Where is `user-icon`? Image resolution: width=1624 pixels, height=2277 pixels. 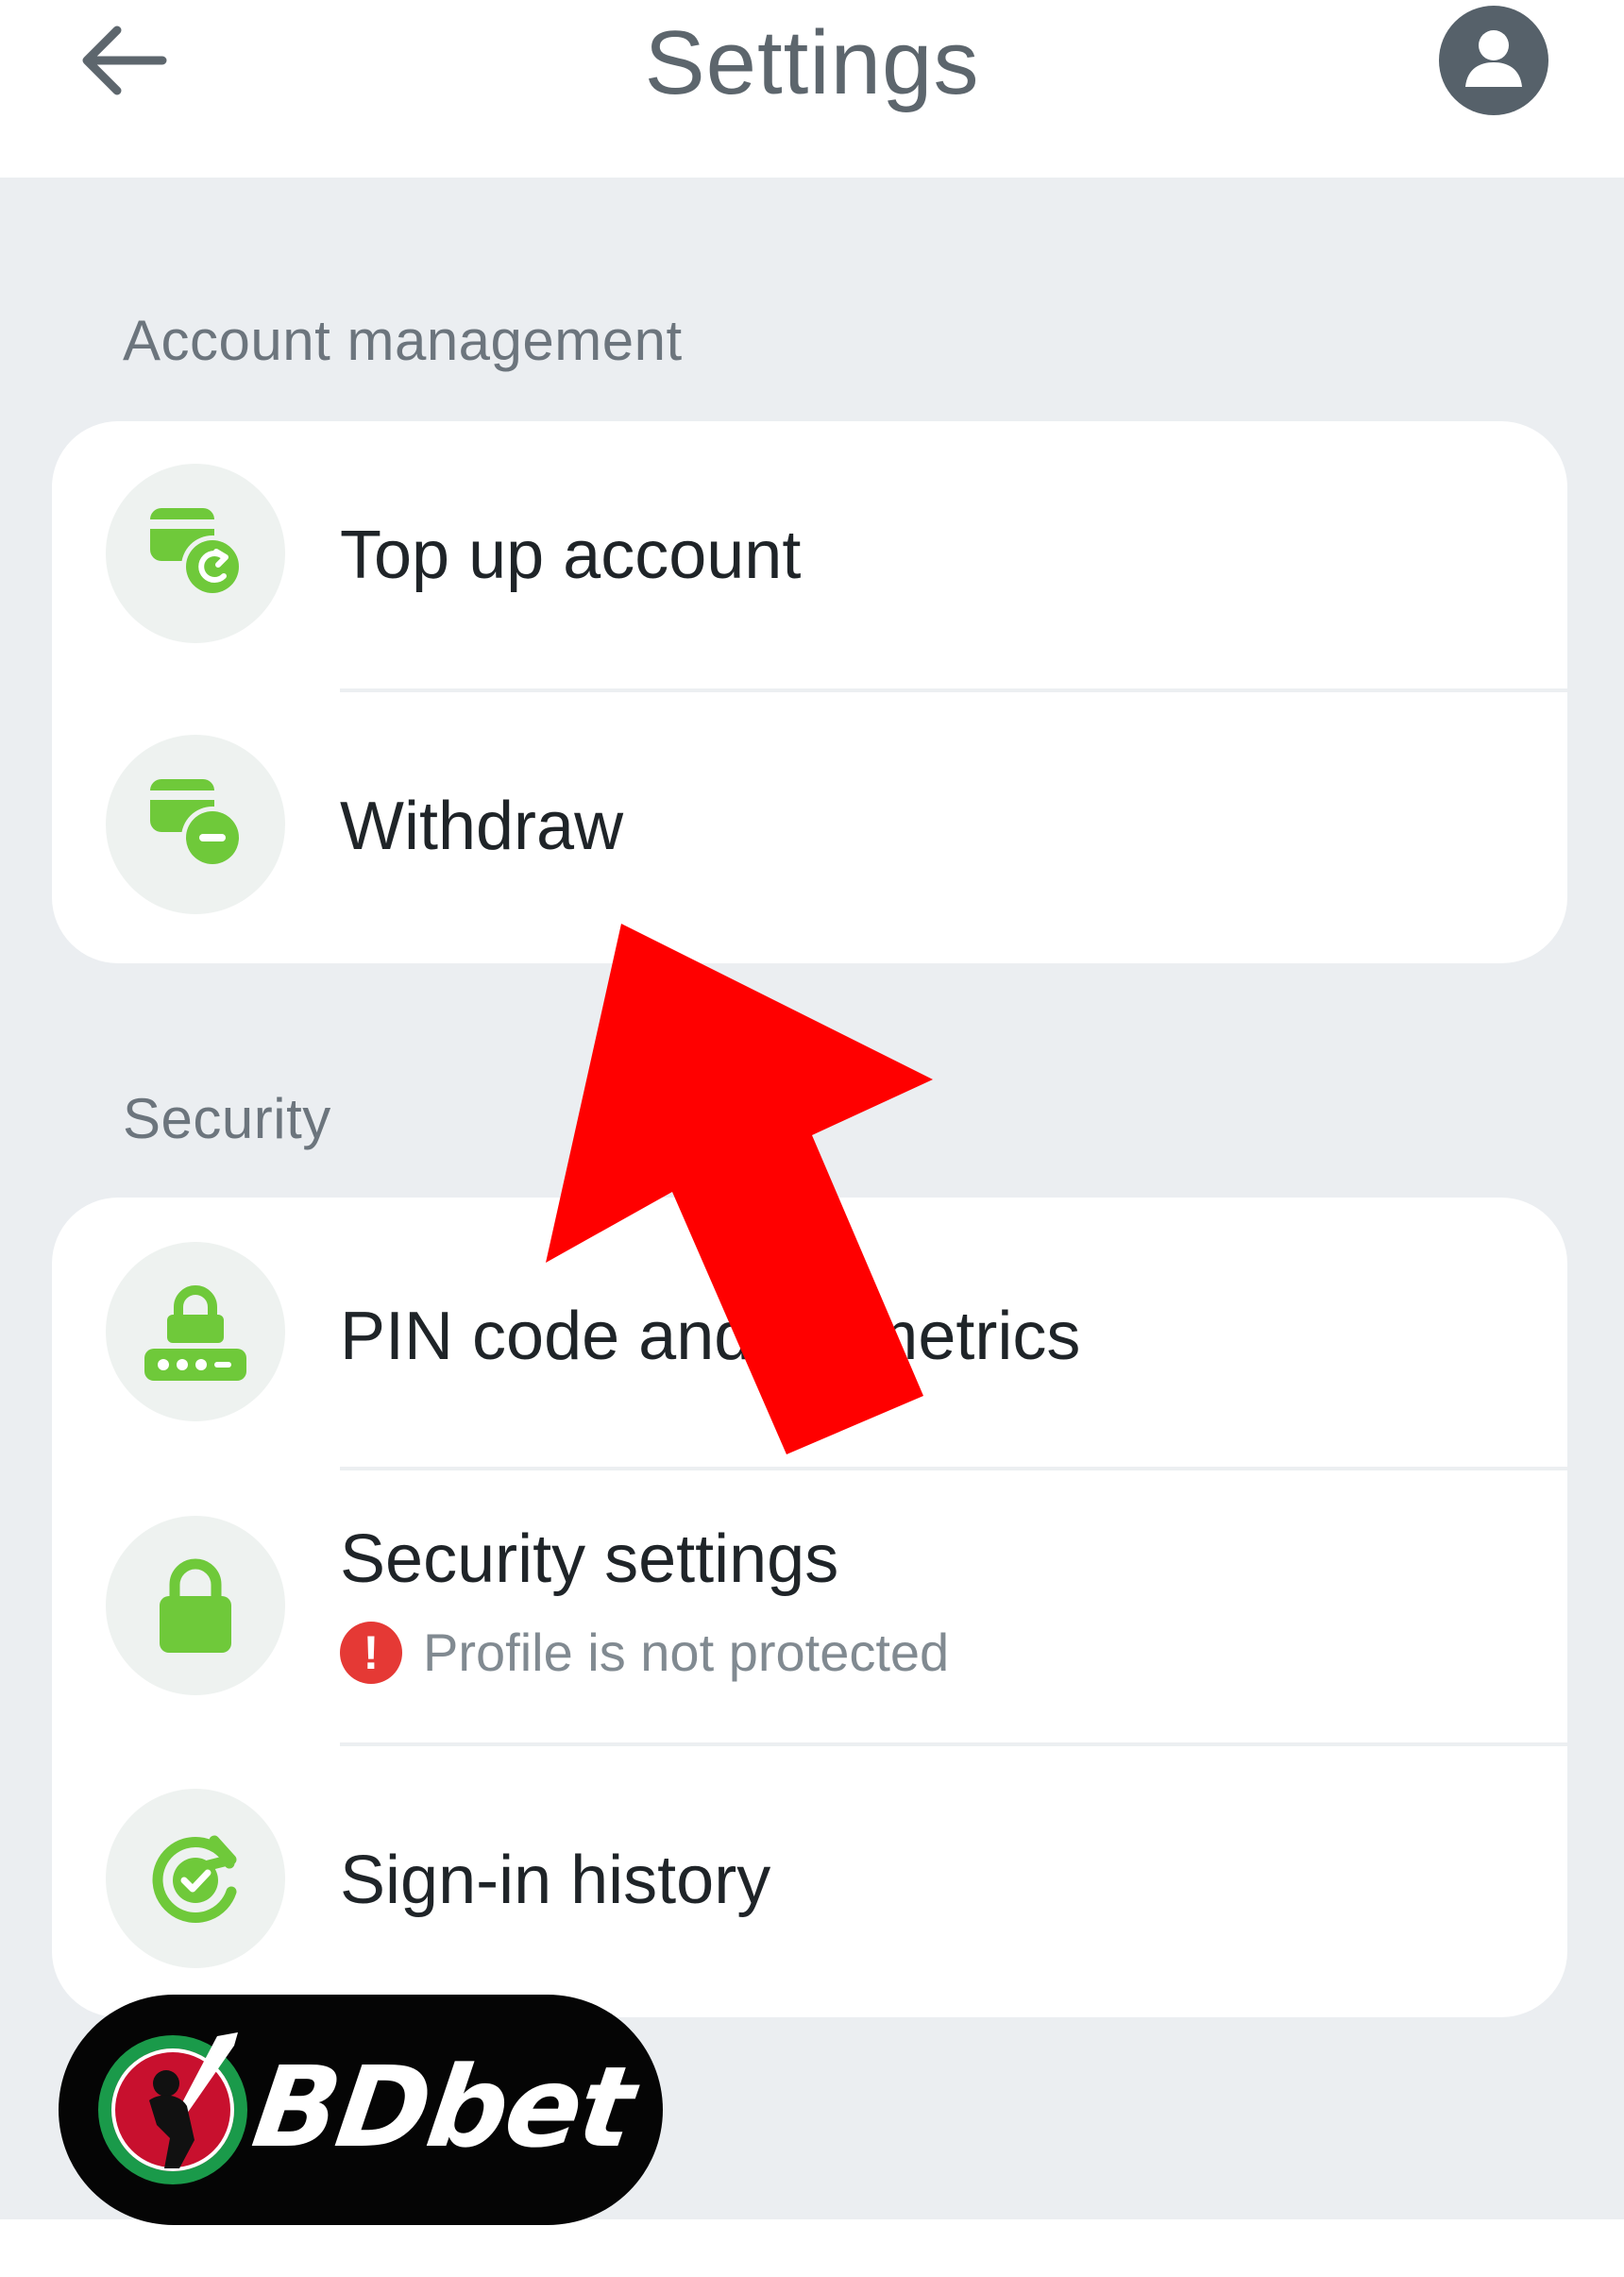 user-icon is located at coordinates (1493, 58).